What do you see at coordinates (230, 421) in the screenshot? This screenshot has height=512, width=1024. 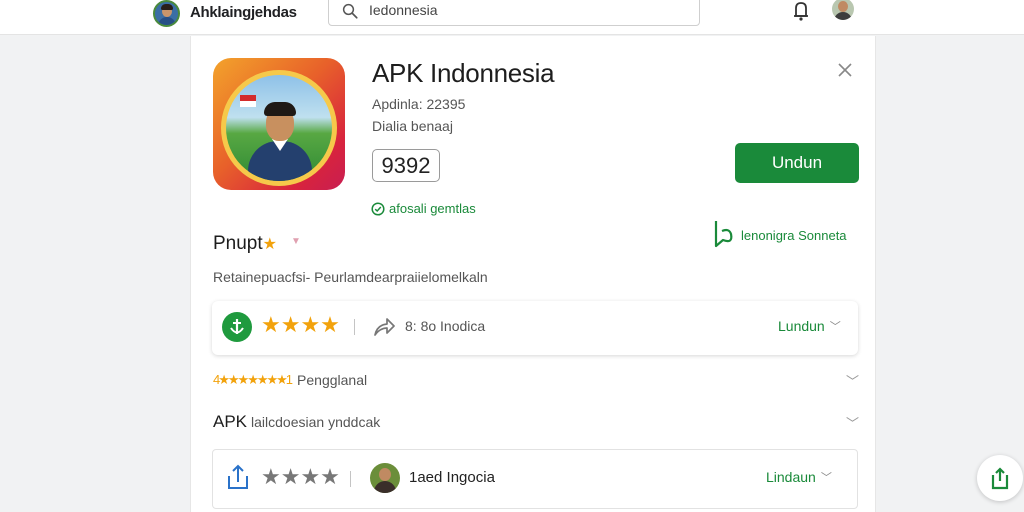 I see `row-title: APK` at bounding box center [230, 421].